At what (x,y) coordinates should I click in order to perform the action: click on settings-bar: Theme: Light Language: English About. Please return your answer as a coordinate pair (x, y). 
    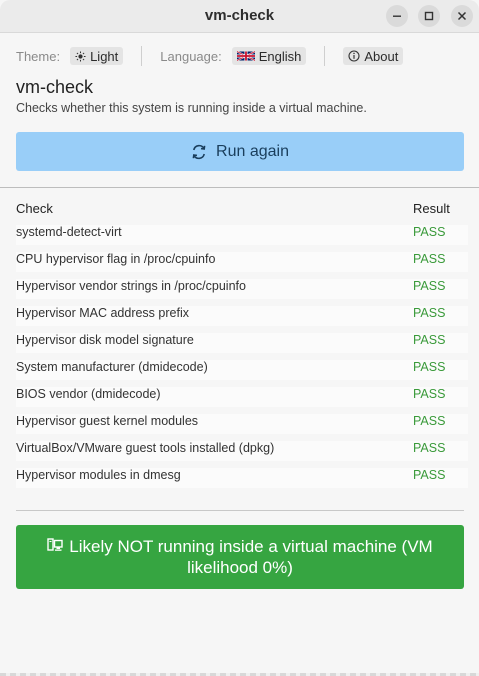
    Looking at the image, I should click on (239, 56).